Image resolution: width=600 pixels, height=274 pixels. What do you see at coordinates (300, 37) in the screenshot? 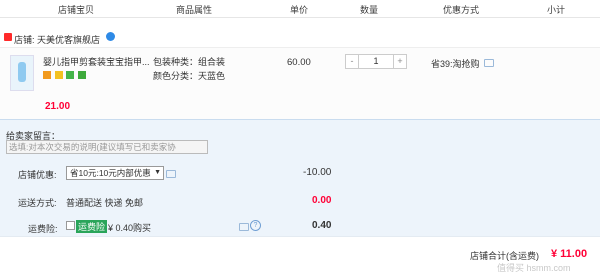
I see `shop-row: 店铺: 天美优客旗舰店` at bounding box center [300, 37].